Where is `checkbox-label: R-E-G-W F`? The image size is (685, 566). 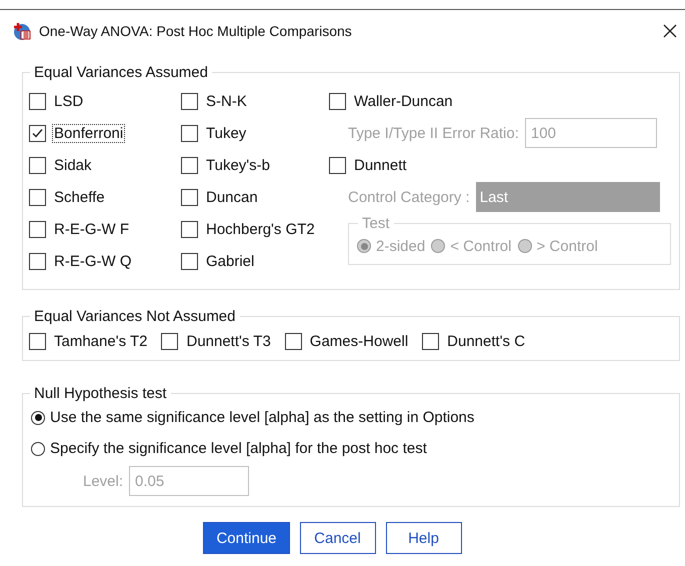 checkbox-label: R-E-G-W F is located at coordinates (91, 229).